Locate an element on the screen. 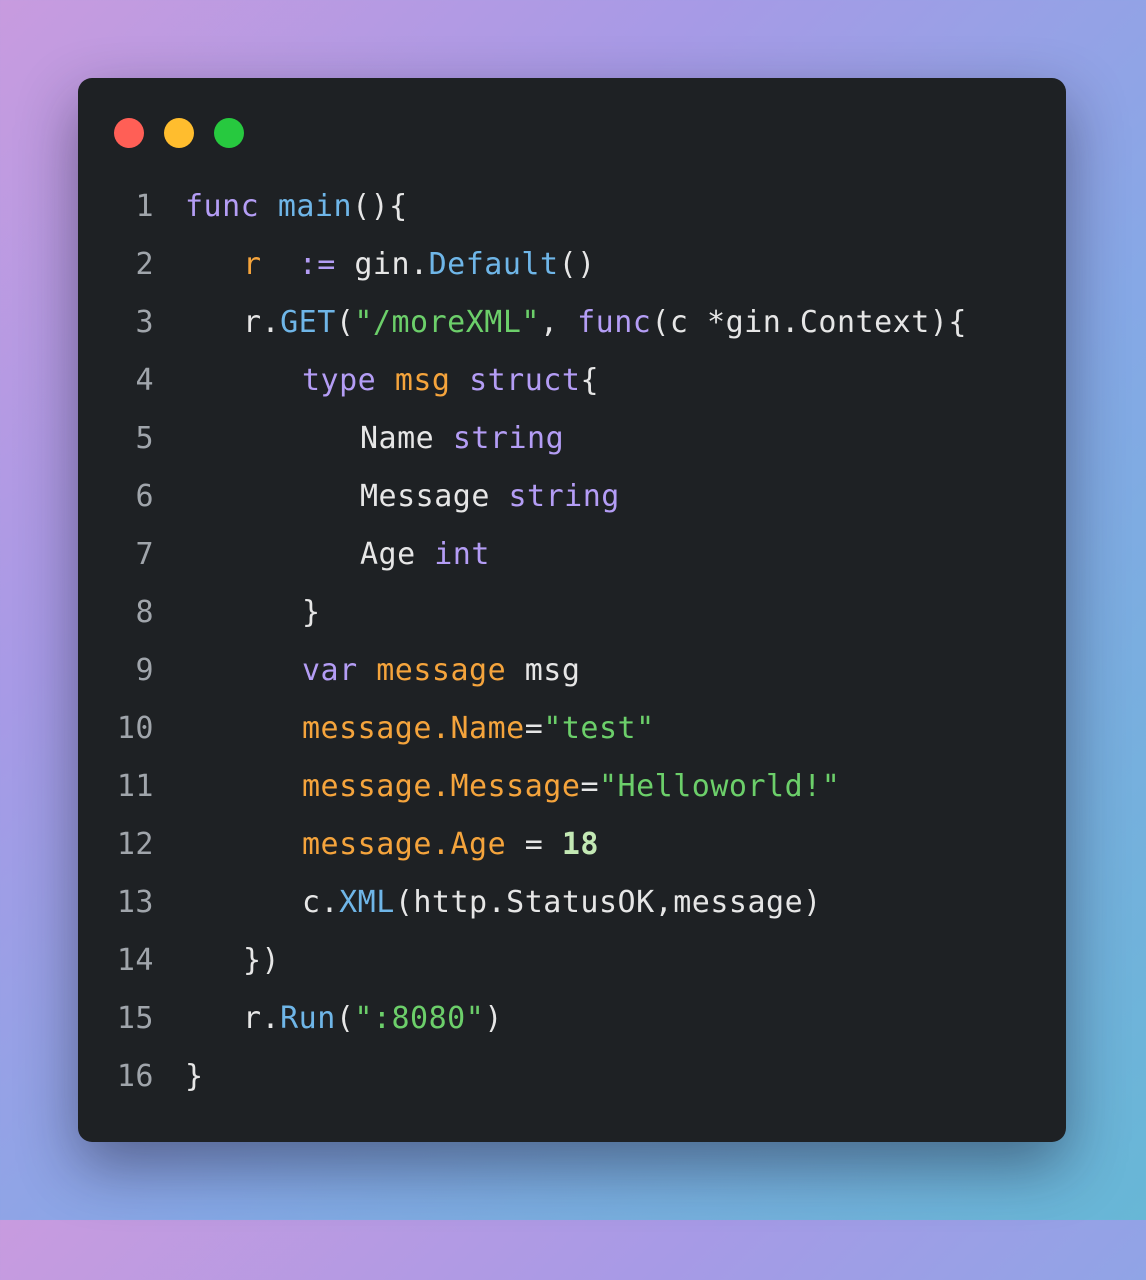 The width and height of the screenshot is (1146, 1280). line-number: 12 is located at coordinates (135, 844).